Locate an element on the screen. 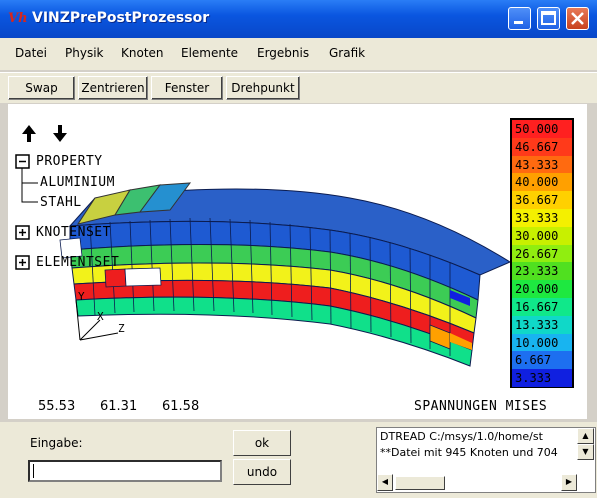 This screenshot has height=498, width=597. legend-entry: 43.333 is located at coordinates (542, 164).